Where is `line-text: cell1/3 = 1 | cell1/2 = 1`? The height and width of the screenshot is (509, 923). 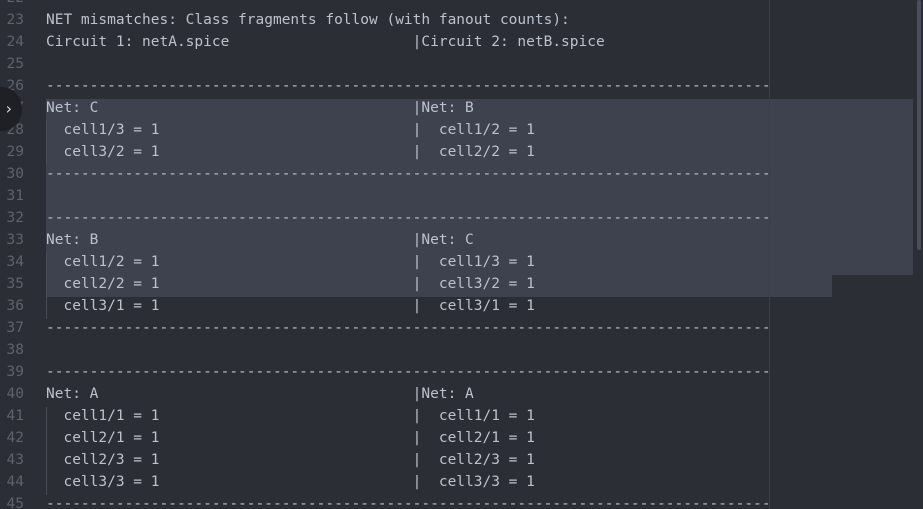 line-text: cell1/3 = 1 | cell1/2 = 1 is located at coordinates (290, 130).